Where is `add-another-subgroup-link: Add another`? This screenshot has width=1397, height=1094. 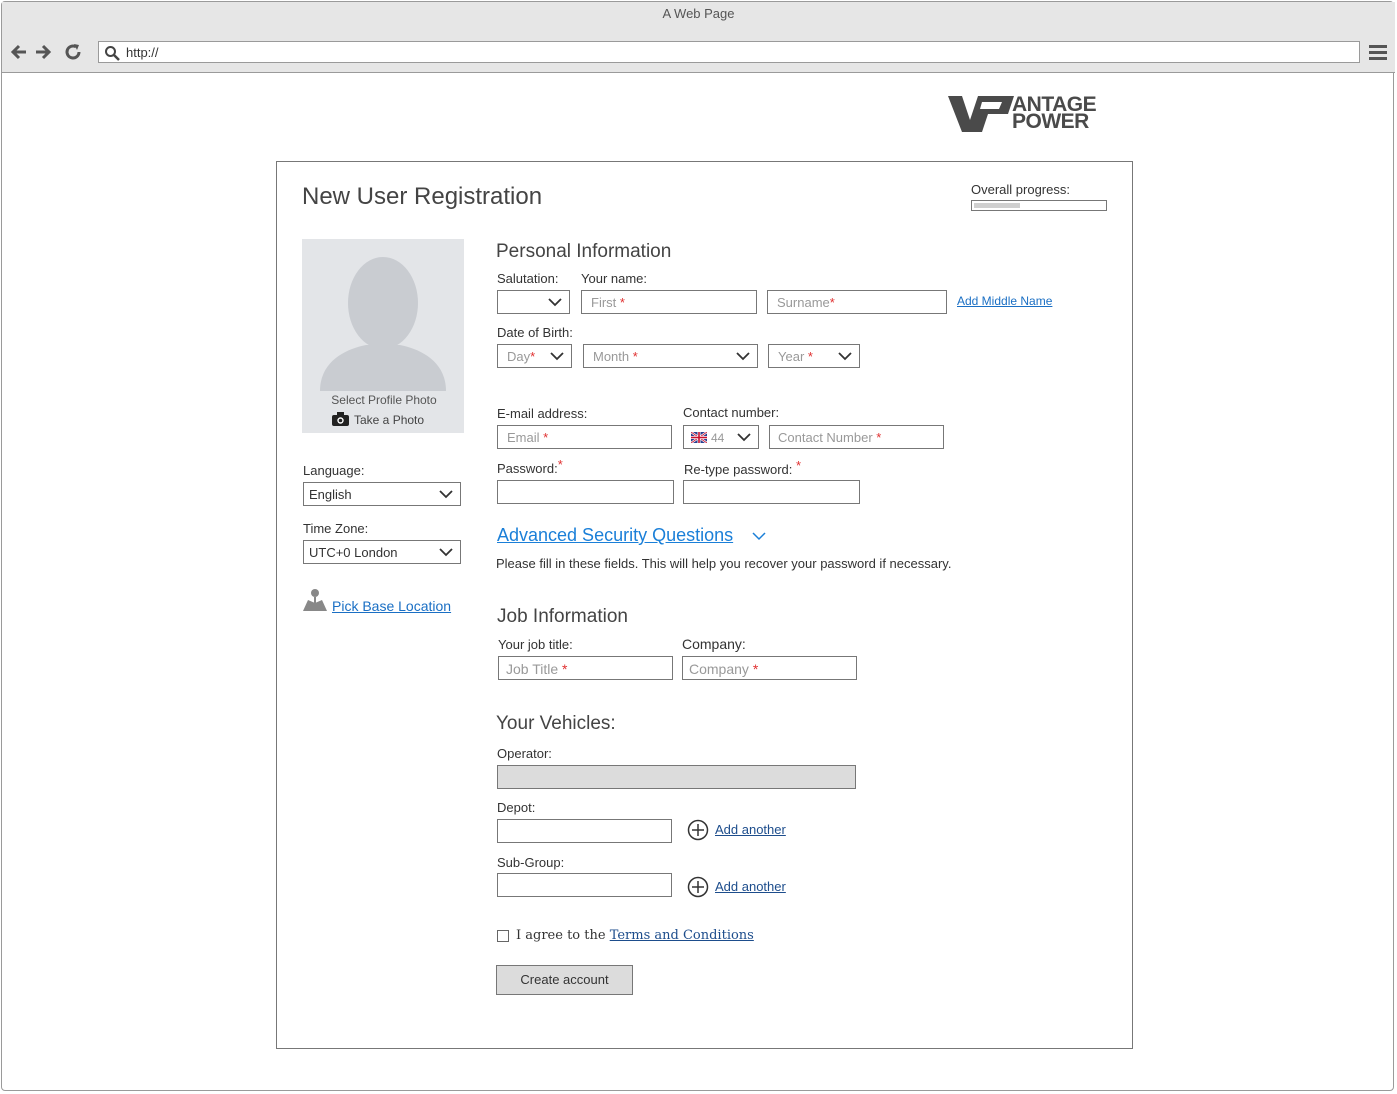 add-another-subgroup-link: Add another is located at coordinates (750, 886).